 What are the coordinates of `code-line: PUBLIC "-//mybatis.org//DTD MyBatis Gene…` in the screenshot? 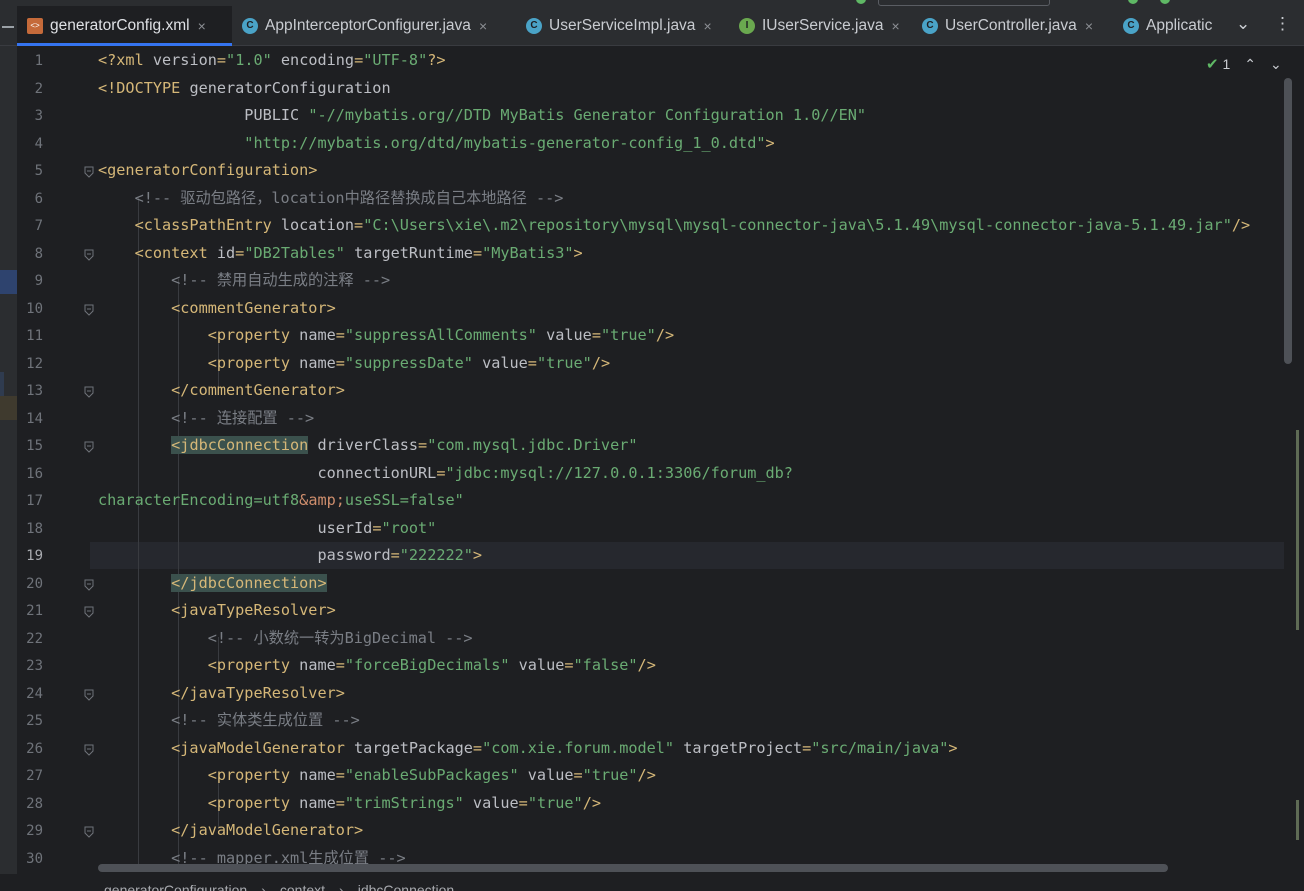 It's located at (482, 115).